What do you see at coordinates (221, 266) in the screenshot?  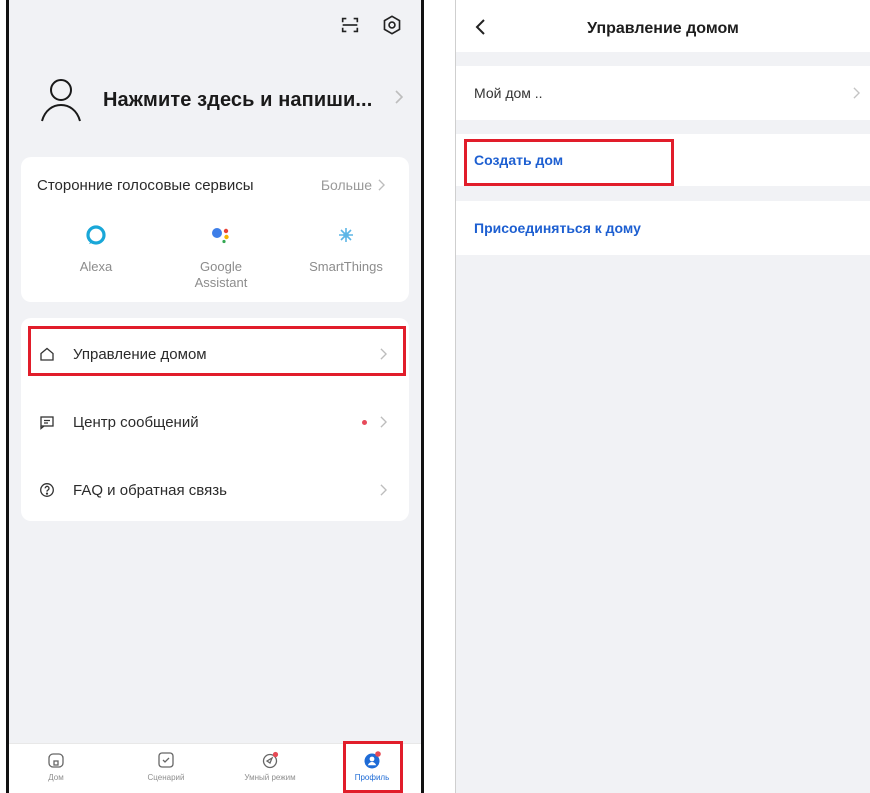 I see `google-label-line1: Google` at bounding box center [221, 266].